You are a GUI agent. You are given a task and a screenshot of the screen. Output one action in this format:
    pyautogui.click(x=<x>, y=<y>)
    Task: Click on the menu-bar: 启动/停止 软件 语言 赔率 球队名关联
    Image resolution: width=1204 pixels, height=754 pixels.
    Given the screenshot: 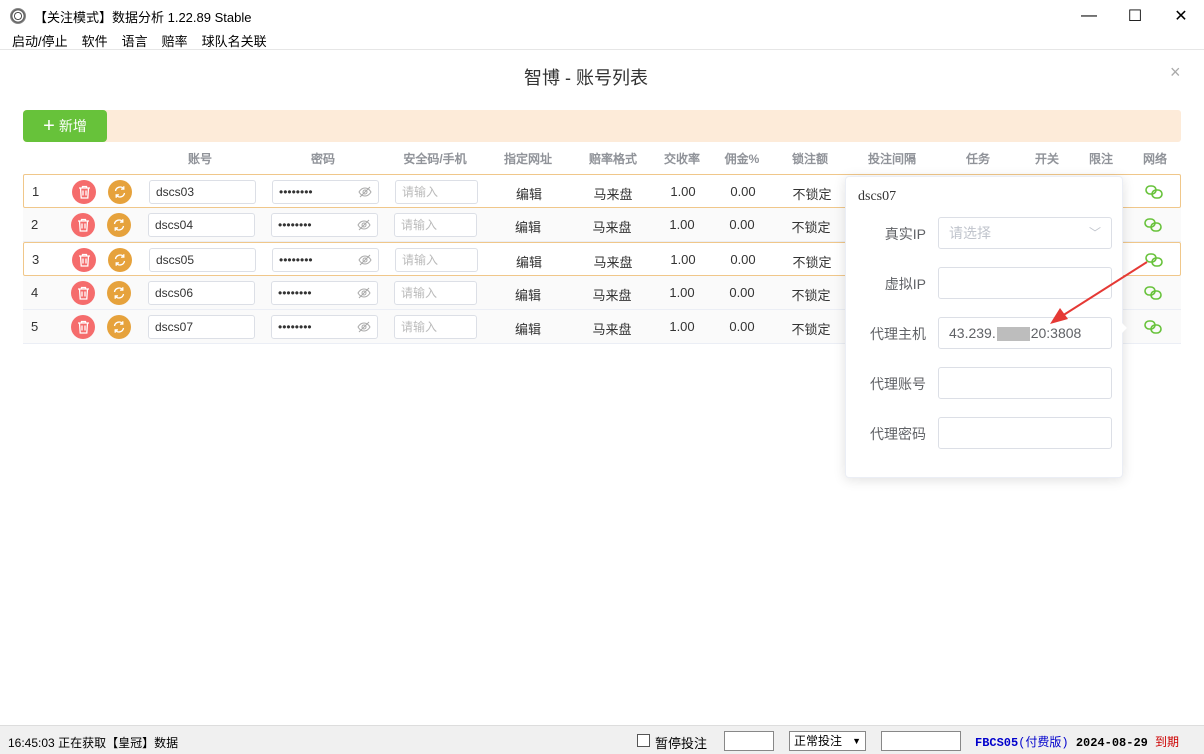 What is the action you would take?
    pyautogui.click(x=602, y=41)
    